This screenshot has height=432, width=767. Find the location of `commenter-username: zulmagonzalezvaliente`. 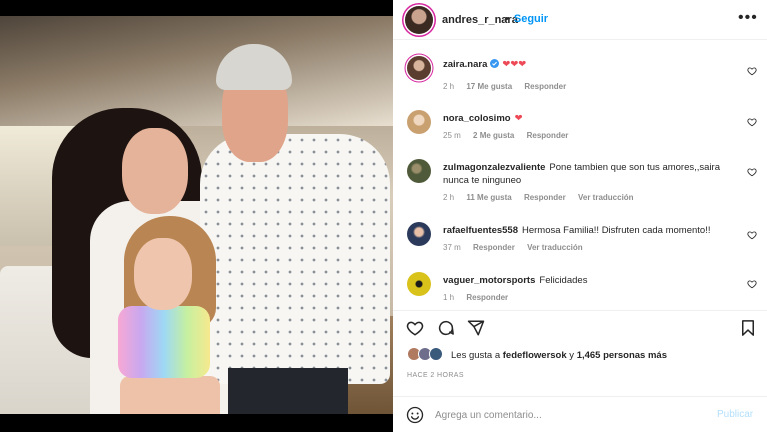

commenter-username: zulmagonzalezvaliente is located at coordinates (494, 167).